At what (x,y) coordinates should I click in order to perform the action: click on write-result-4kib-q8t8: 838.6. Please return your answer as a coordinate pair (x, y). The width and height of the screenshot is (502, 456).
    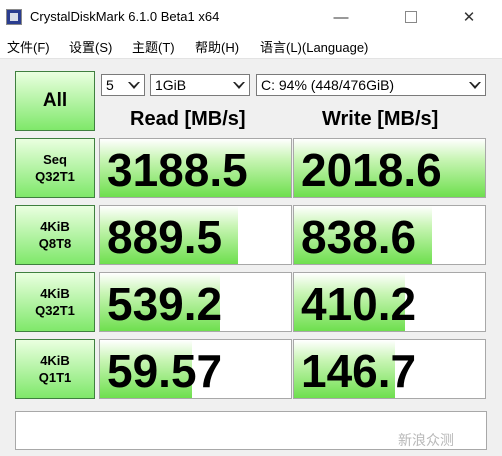
    Looking at the image, I should click on (389, 235).